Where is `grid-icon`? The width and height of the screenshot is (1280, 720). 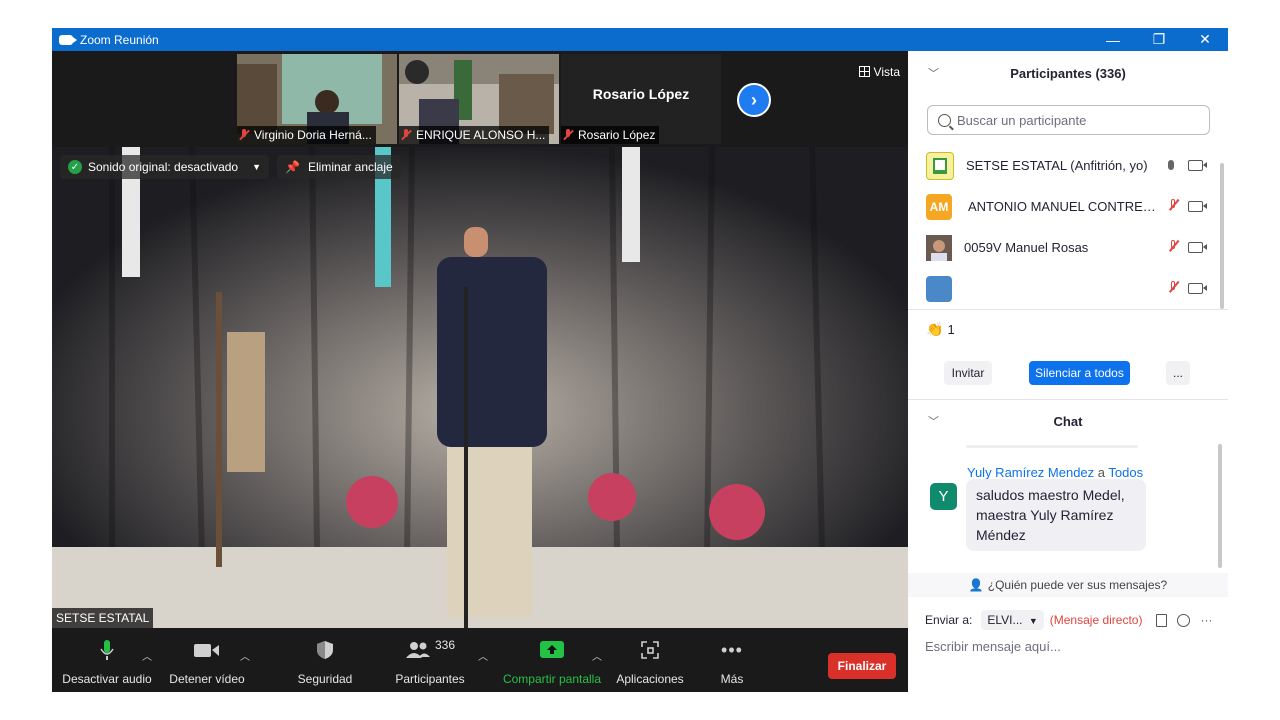
grid-icon is located at coordinates (864, 71).